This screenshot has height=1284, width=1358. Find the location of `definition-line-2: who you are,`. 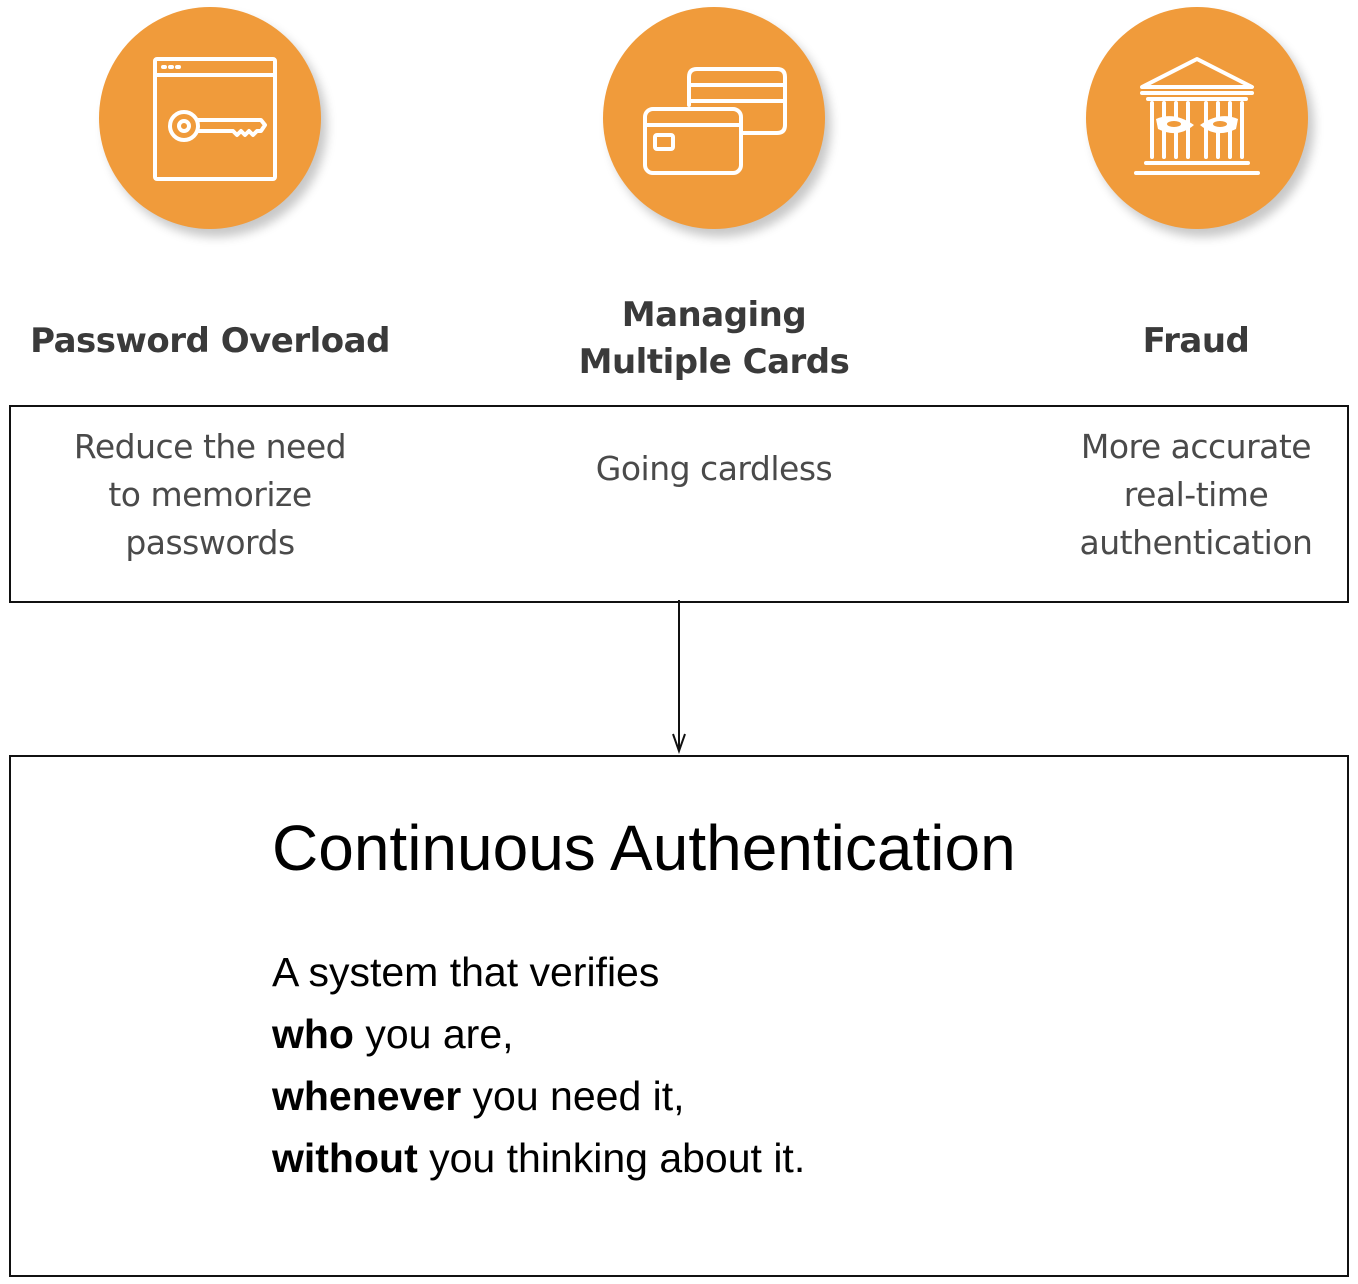

definition-line-2: who you are, is located at coordinates (393, 1034).